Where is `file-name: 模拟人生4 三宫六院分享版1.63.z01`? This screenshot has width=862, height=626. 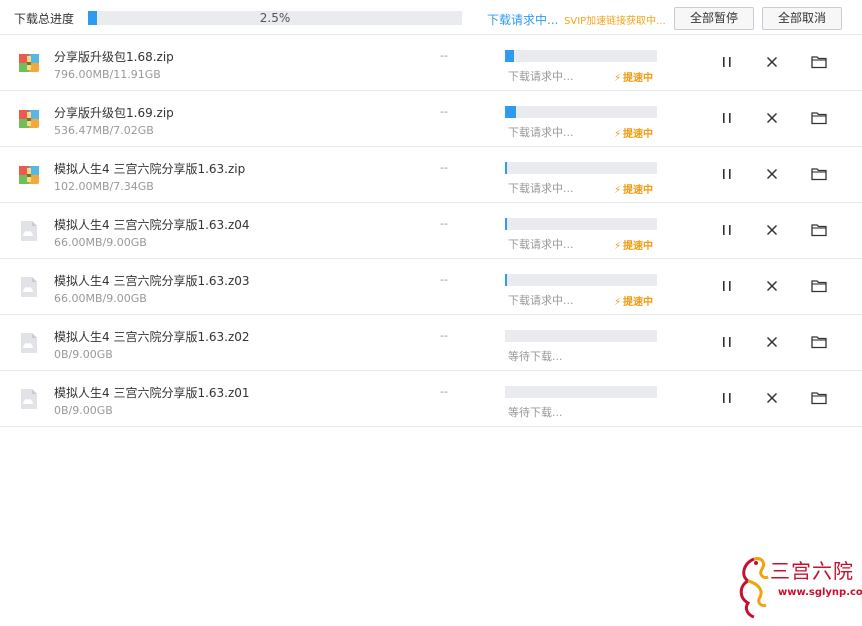
file-name: 模拟人生4 三宫六院分享版1.63.z01 is located at coordinates (152, 393).